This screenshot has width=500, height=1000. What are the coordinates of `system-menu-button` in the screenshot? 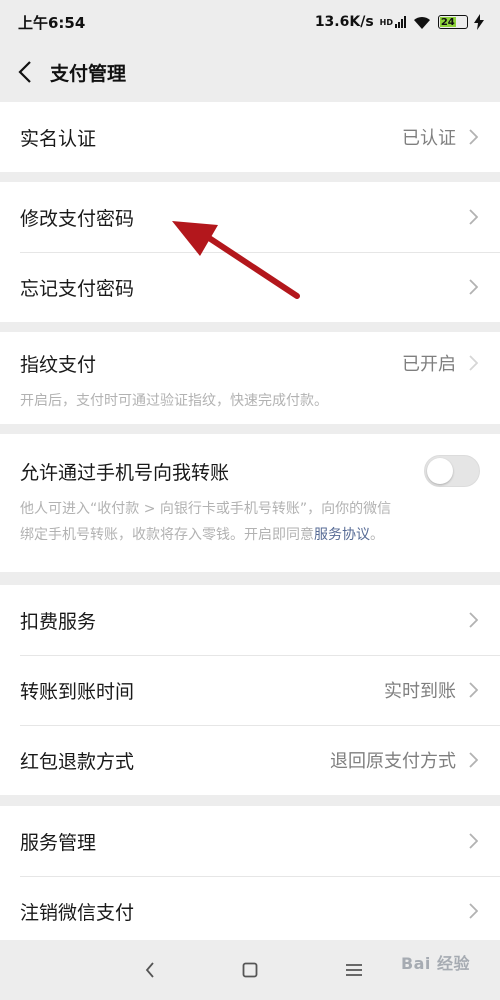 It's located at (354, 970).